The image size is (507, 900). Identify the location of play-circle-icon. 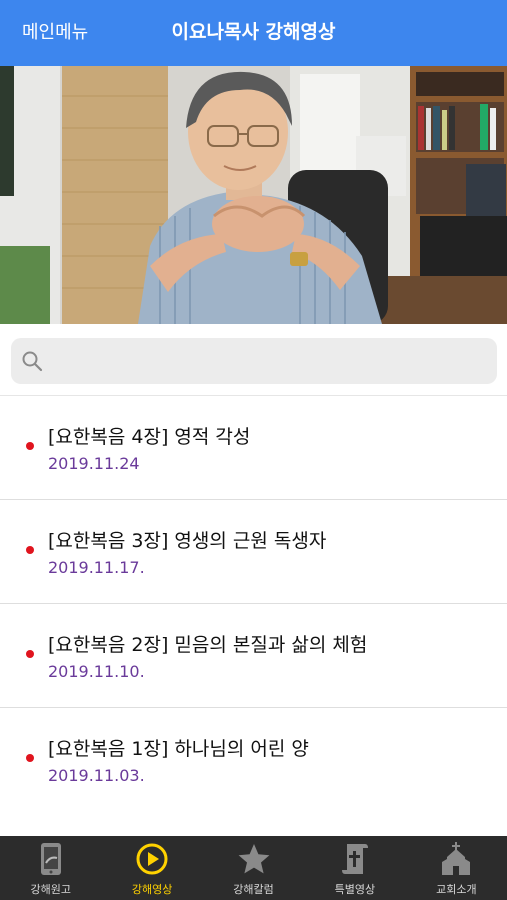
(152, 859).